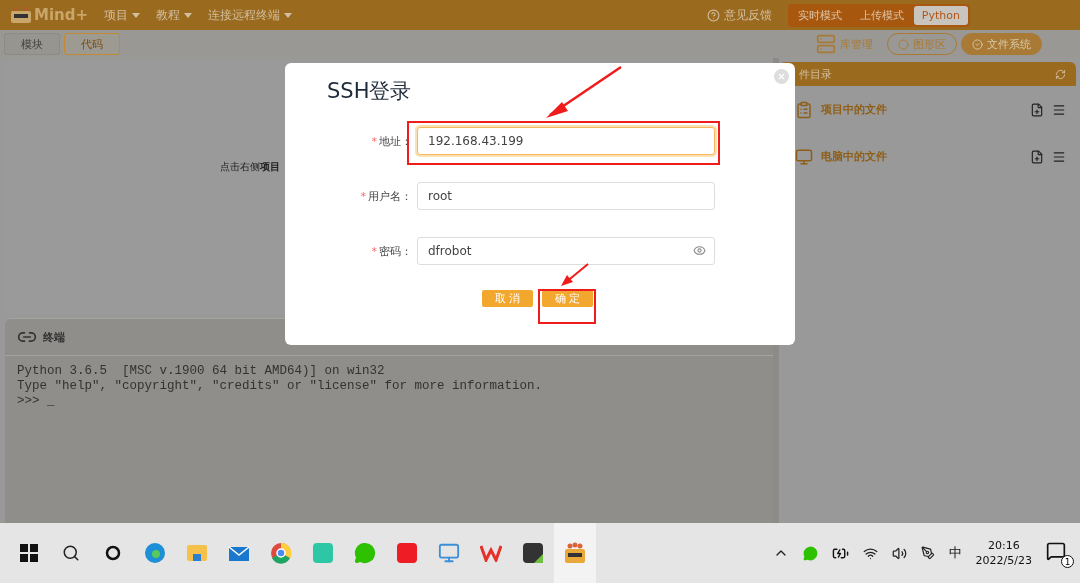 The image size is (1080, 583). What do you see at coordinates (940, 15) in the screenshot?
I see `mode-button: Python` at bounding box center [940, 15].